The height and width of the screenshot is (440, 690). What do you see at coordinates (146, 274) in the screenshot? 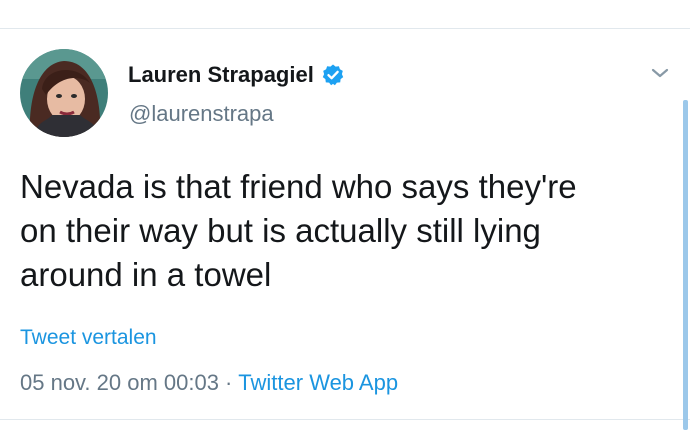
I see `tweet-text-line: around in a towel` at bounding box center [146, 274].